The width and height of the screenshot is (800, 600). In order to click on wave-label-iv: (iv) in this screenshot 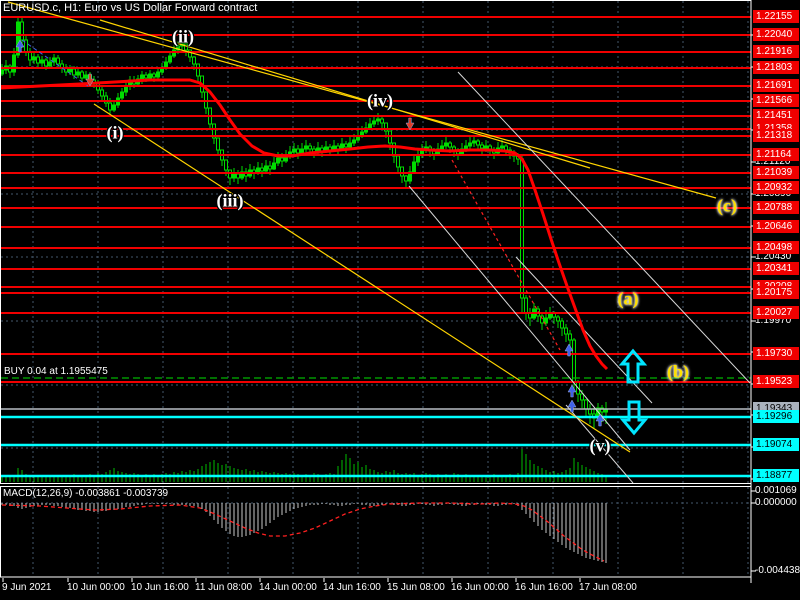, I will do `click(380, 101)`.